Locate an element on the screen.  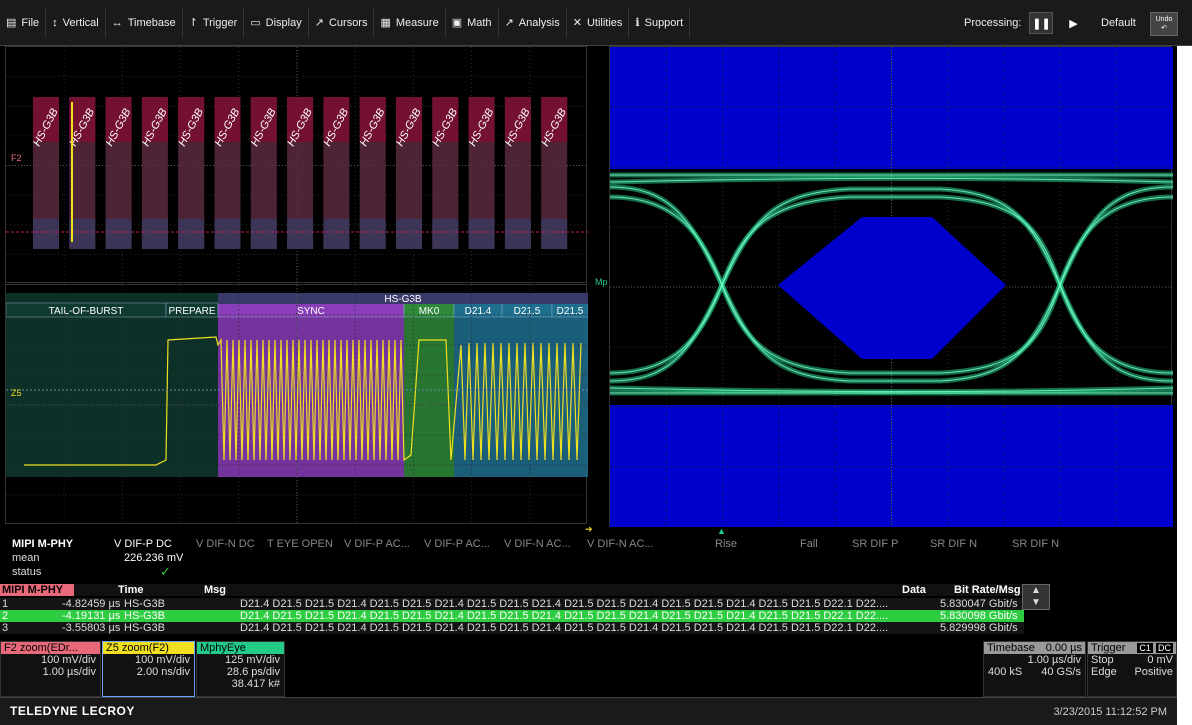
menu-label: File is located at coordinates (30, 22).